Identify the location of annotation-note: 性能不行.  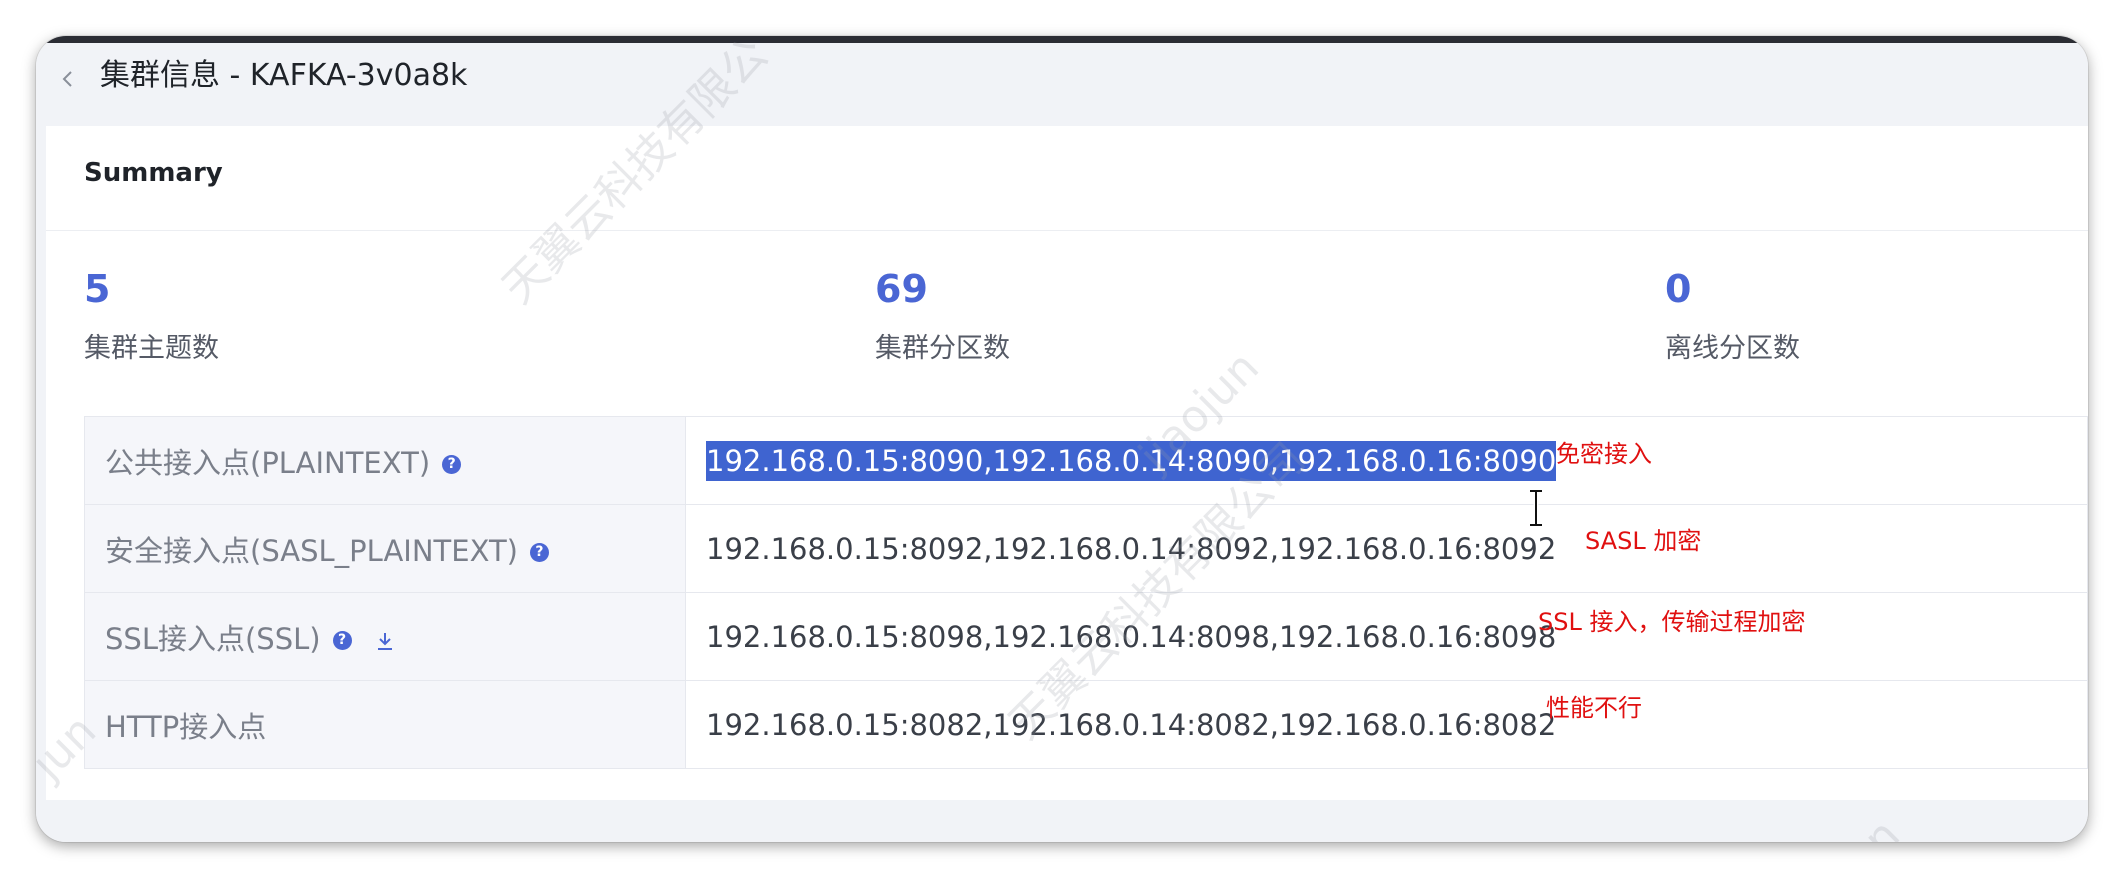
(1594, 708).